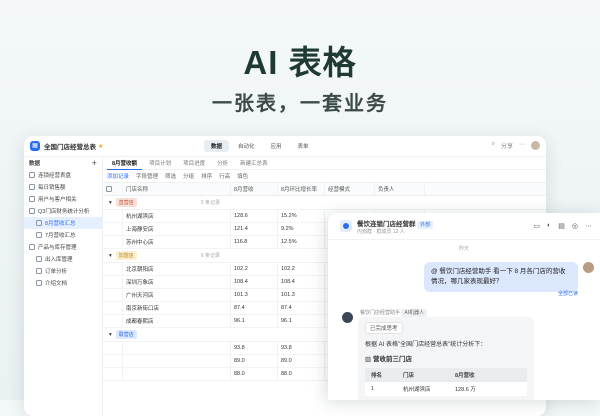 The width and height of the screenshot is (600, 416). I want to click on sidebar-item: 出入库管理, so click(63, 259).